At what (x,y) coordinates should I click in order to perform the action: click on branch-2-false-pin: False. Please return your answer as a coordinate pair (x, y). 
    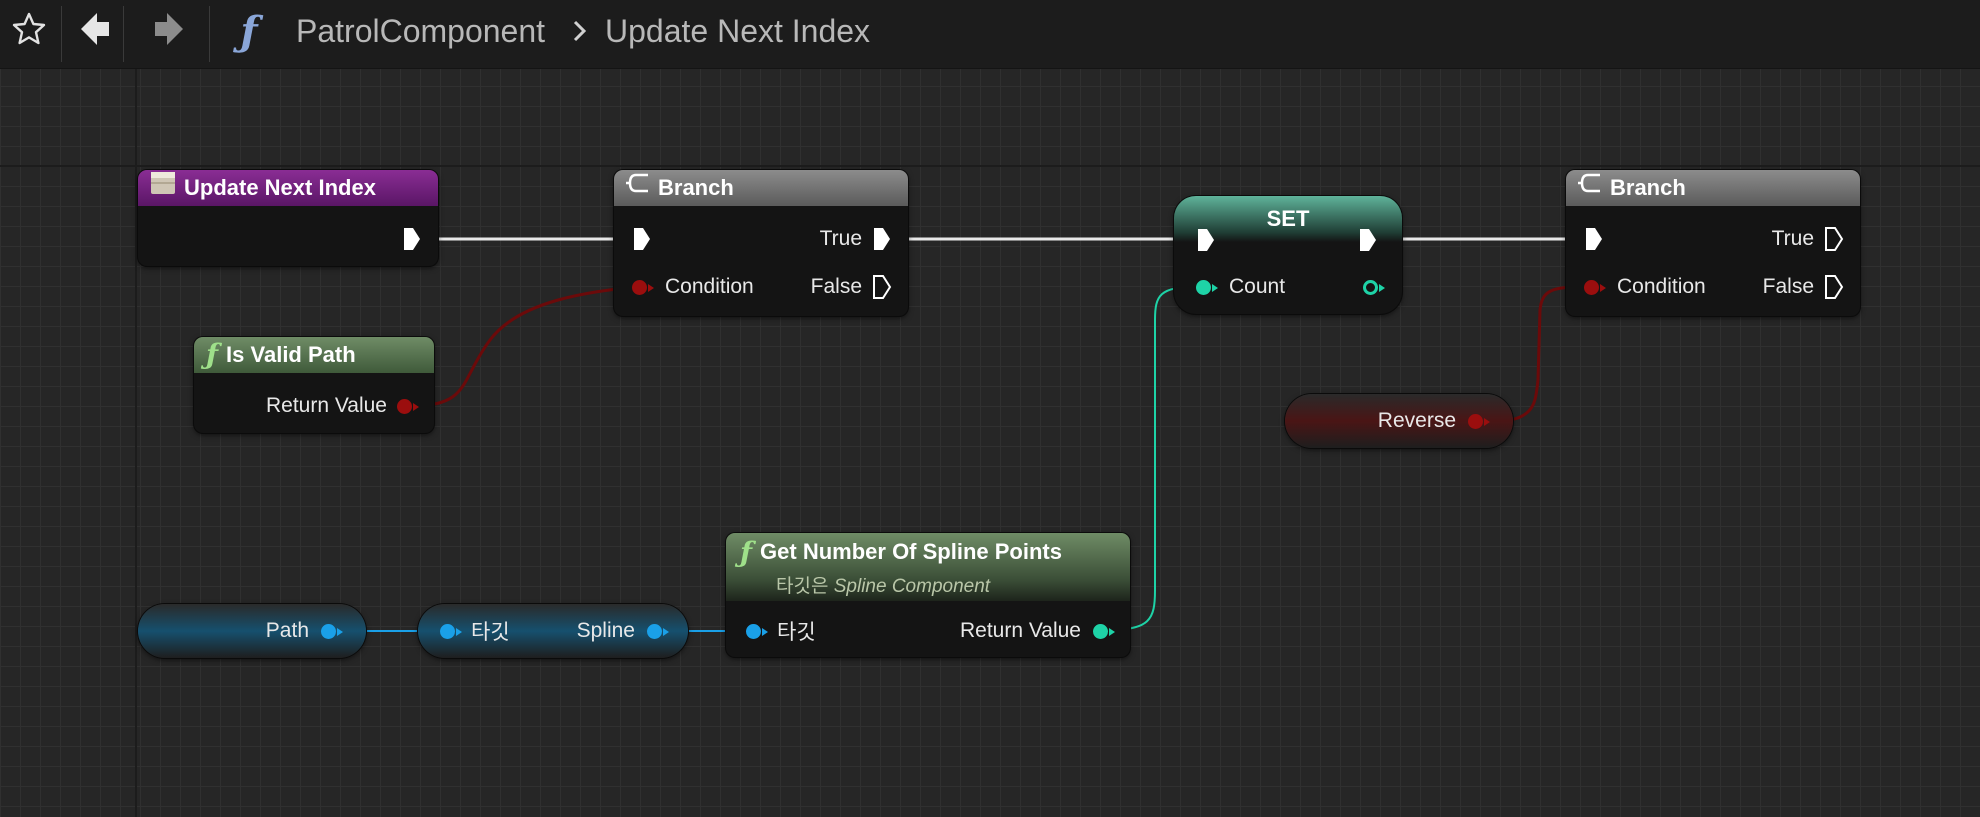
    Looking at the image, I should click on (1803, 287).